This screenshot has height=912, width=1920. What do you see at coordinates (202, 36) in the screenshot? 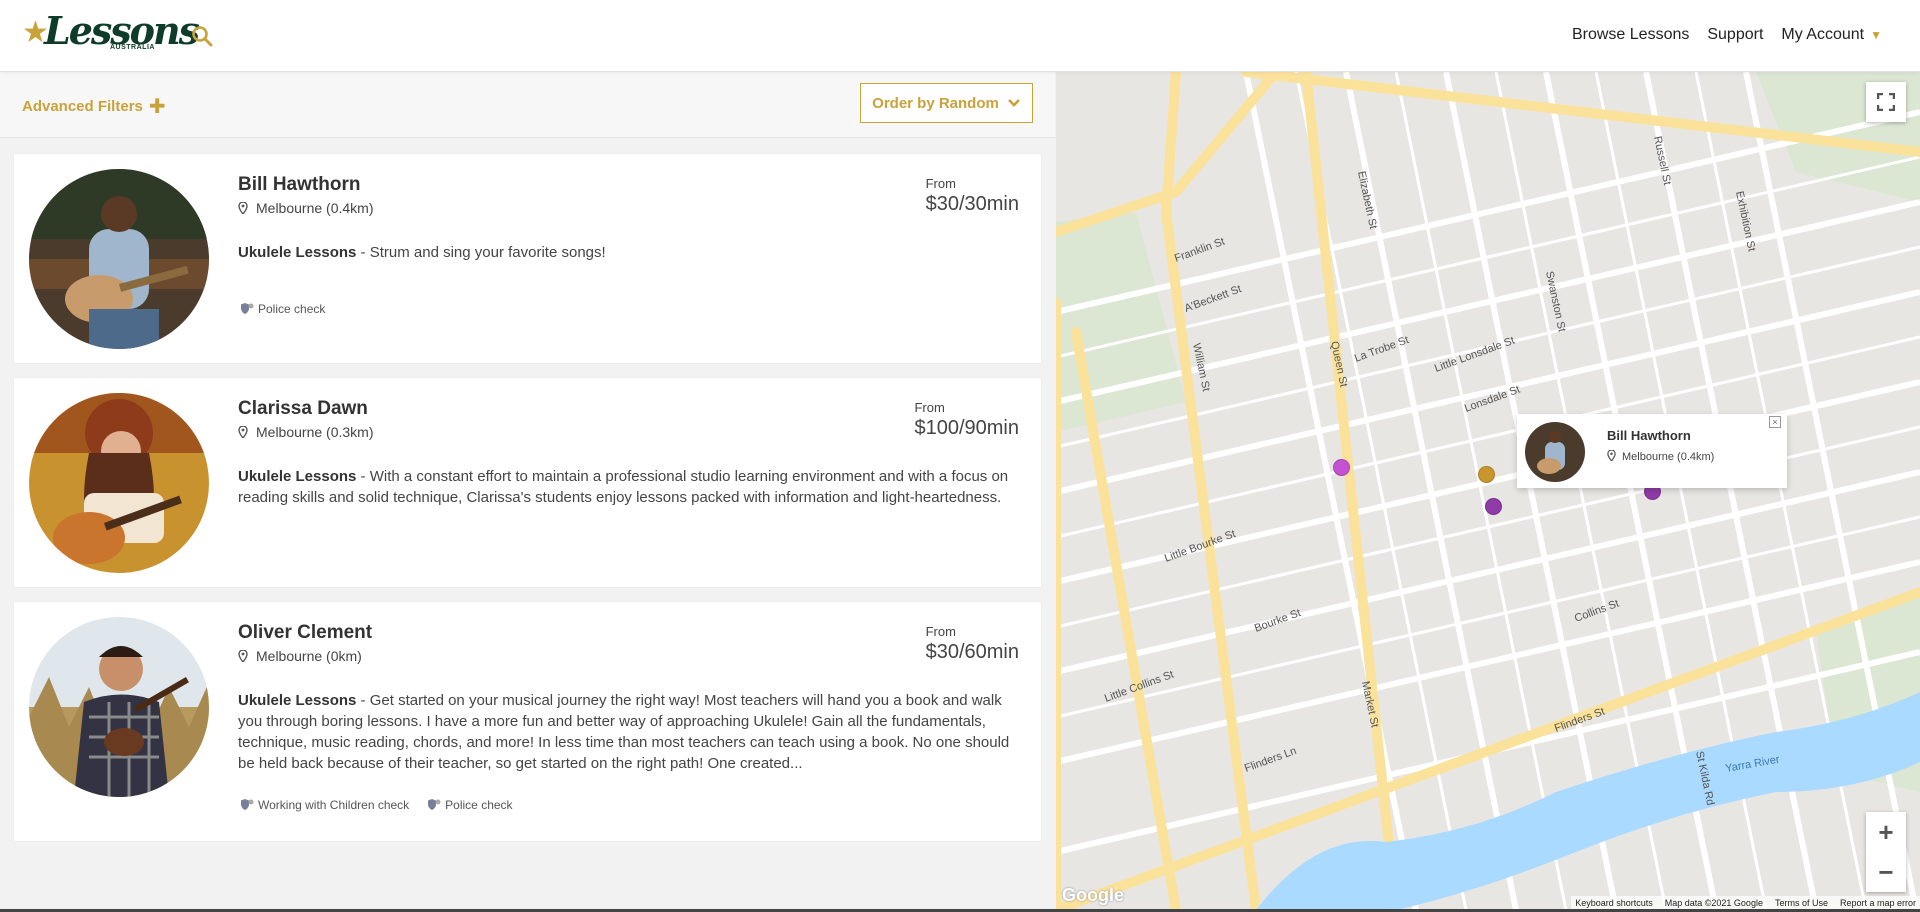
I see `search-icon` at bounding box center [202, 36].